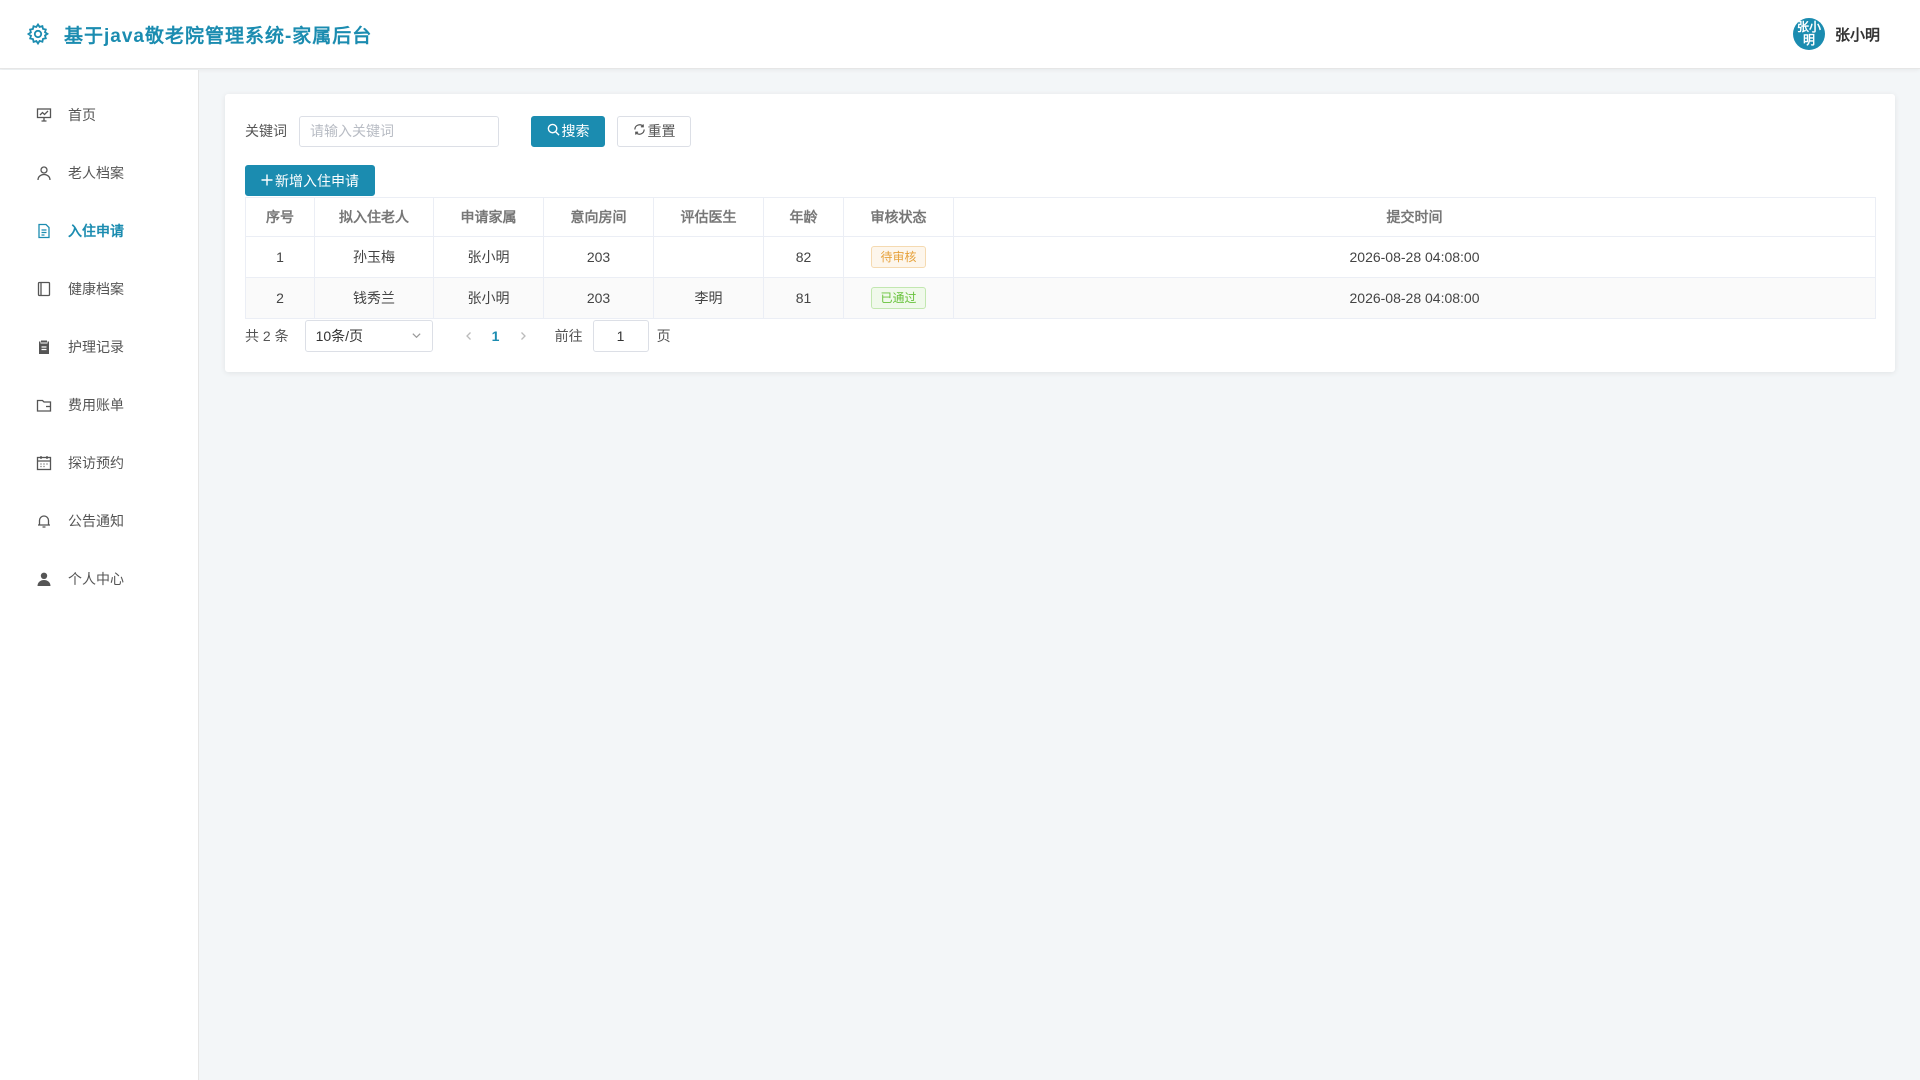 Image resolution: width=1920 pixels, height=1080 pixels. Describe the element at coordinates (38, 34) in the screenshot. I see `gear-icon` at that location.